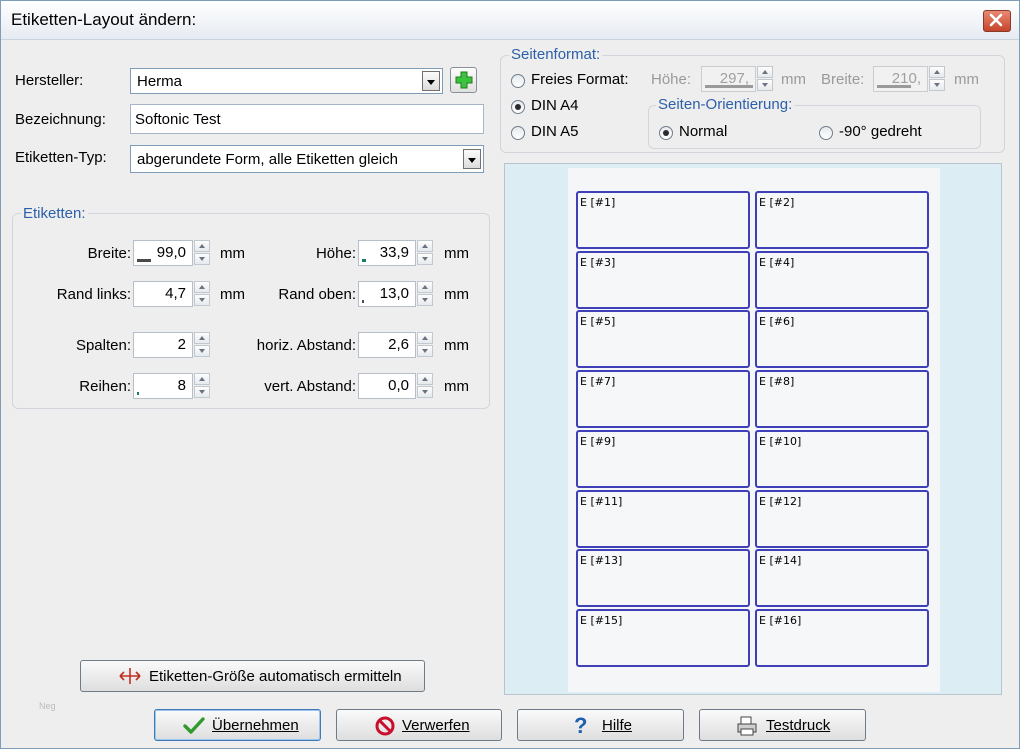 The width and height of the screenshot is (1020, 749). I want to click on gedreht-label: -90° gedreht, so click(880, 131).